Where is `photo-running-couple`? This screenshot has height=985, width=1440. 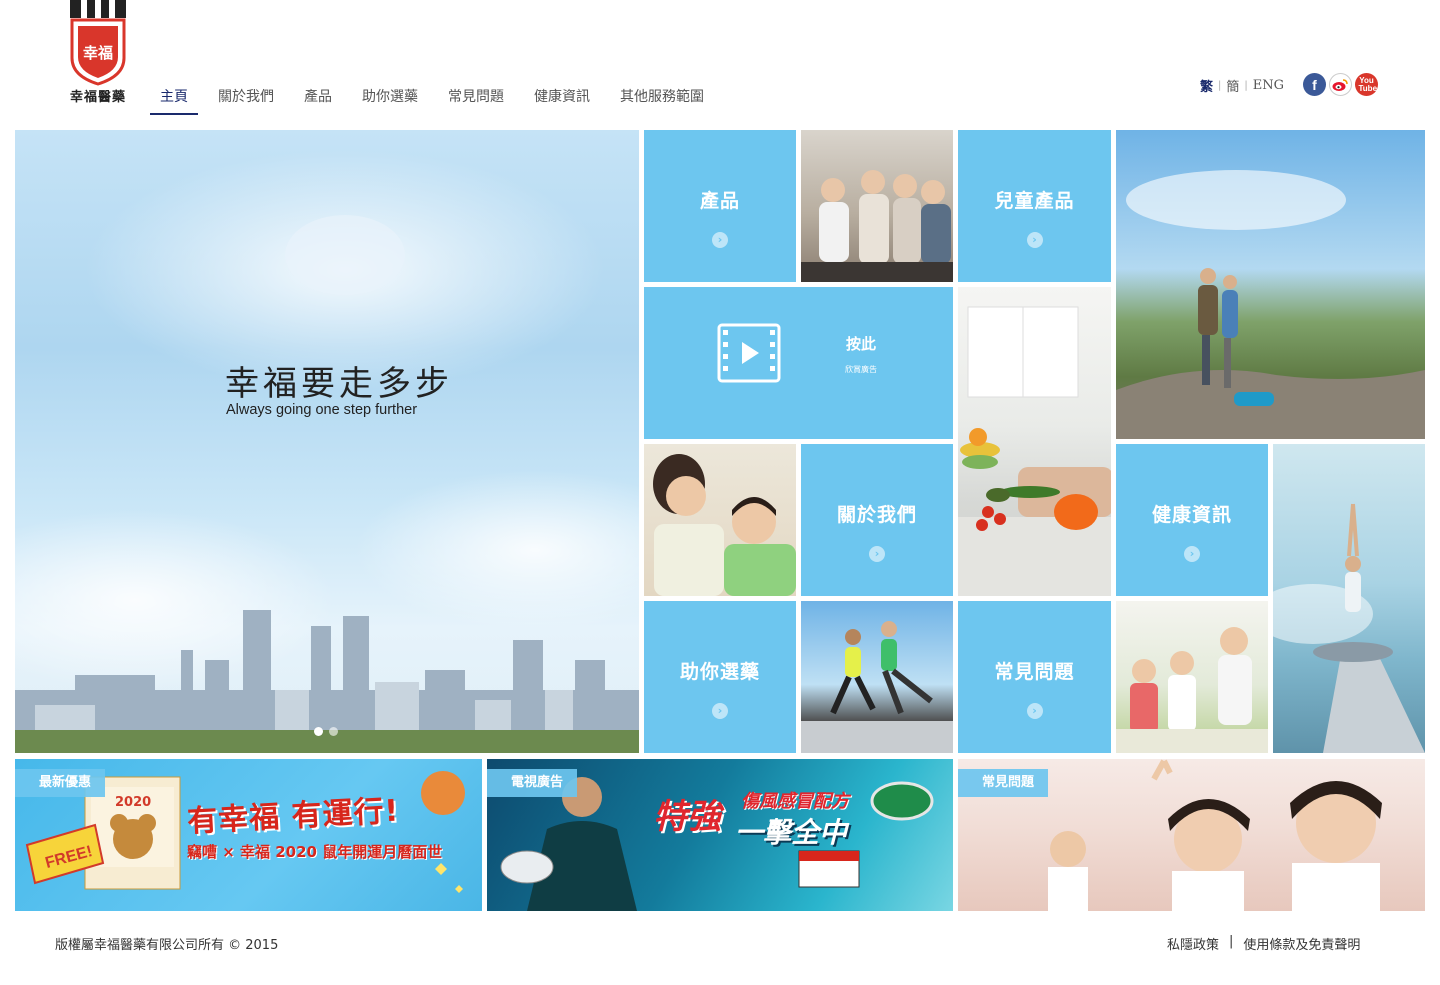 photo-running-couple is located at coordinates (877, 677).